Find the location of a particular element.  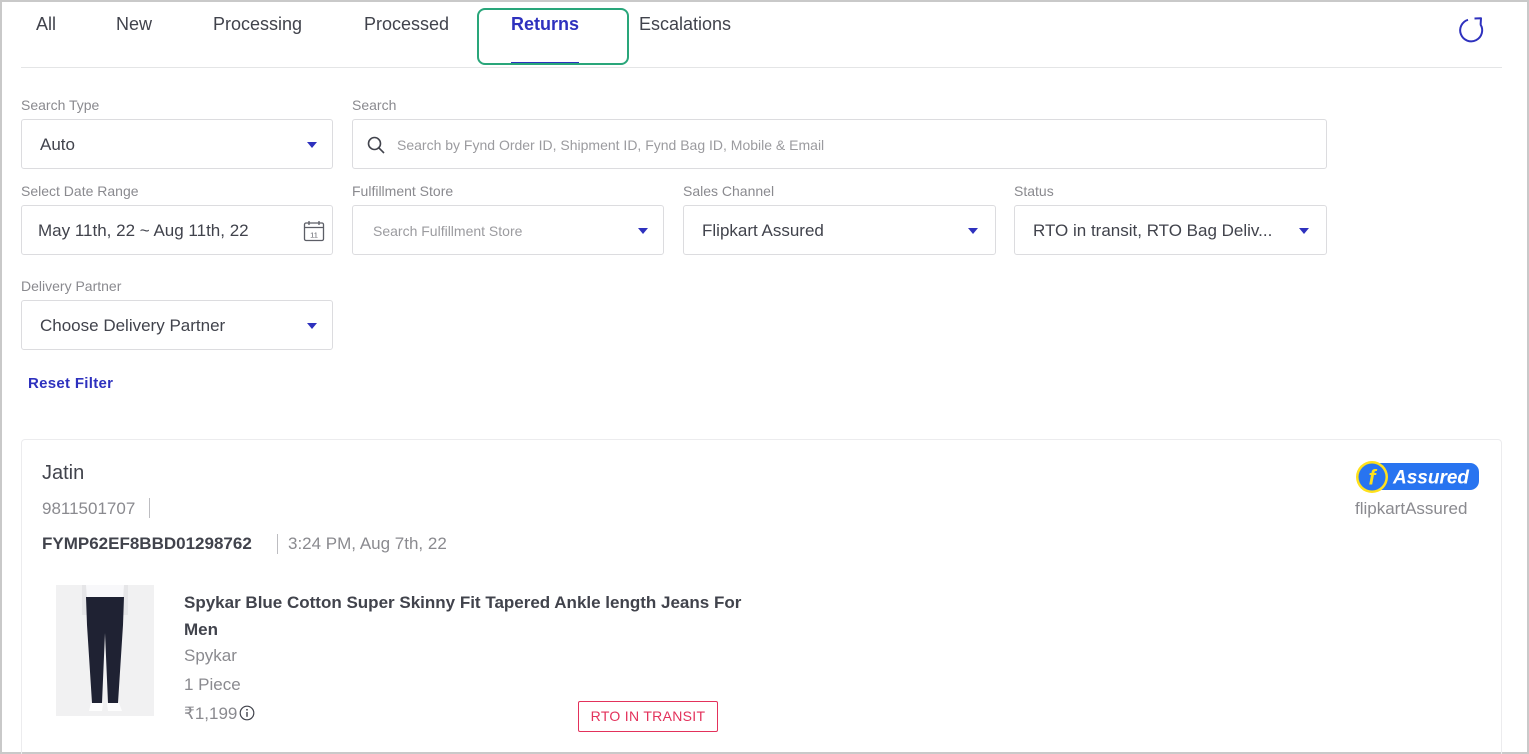

flipkart-assured-badge: f Assured is located at coordinates (1417, 477).